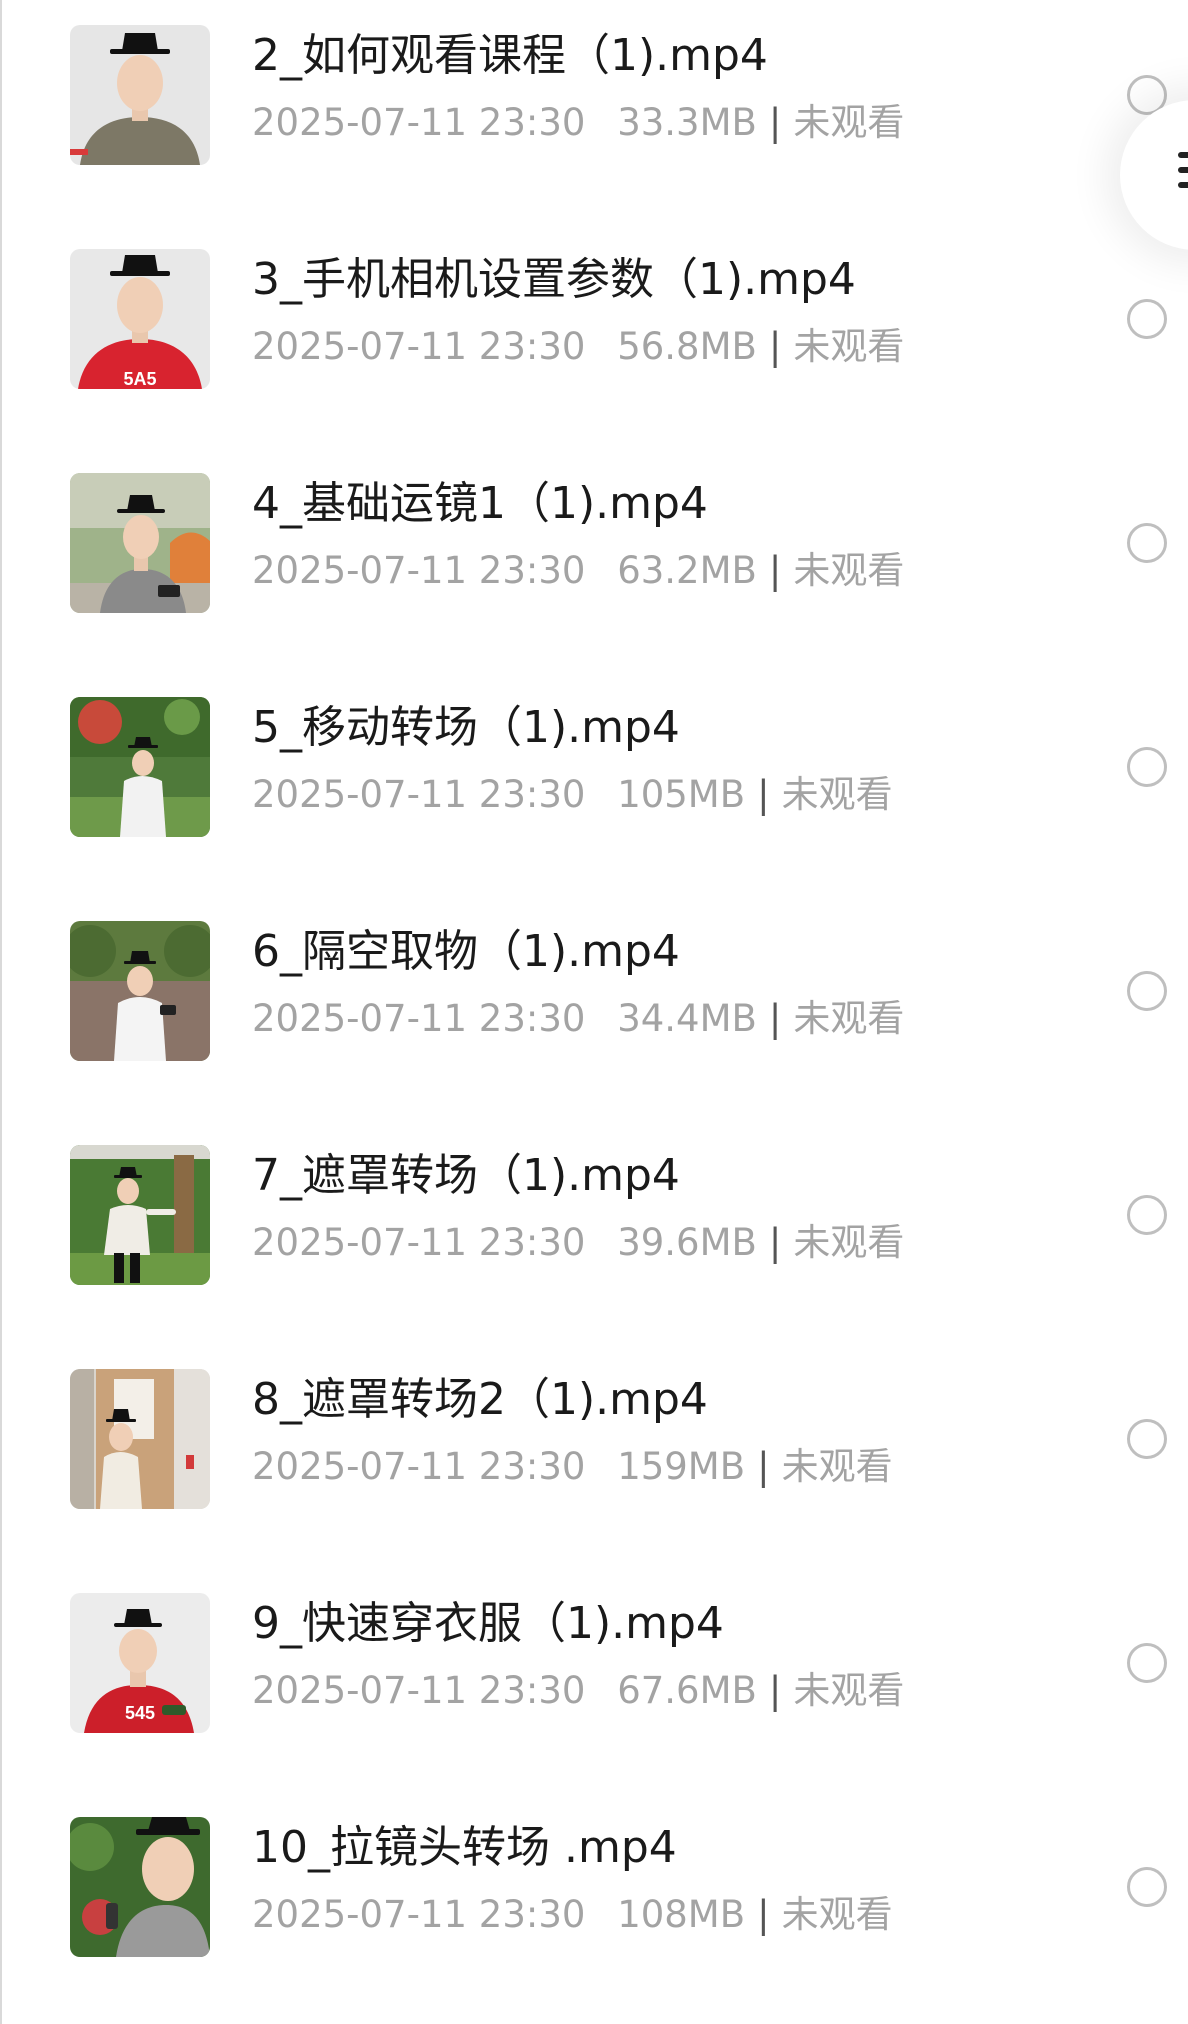 This screenshot has width=1188, height=2024. I want to click on file-meta: 2025-07-11 23:30 33.3MB | 未观看, so click(578, 123).